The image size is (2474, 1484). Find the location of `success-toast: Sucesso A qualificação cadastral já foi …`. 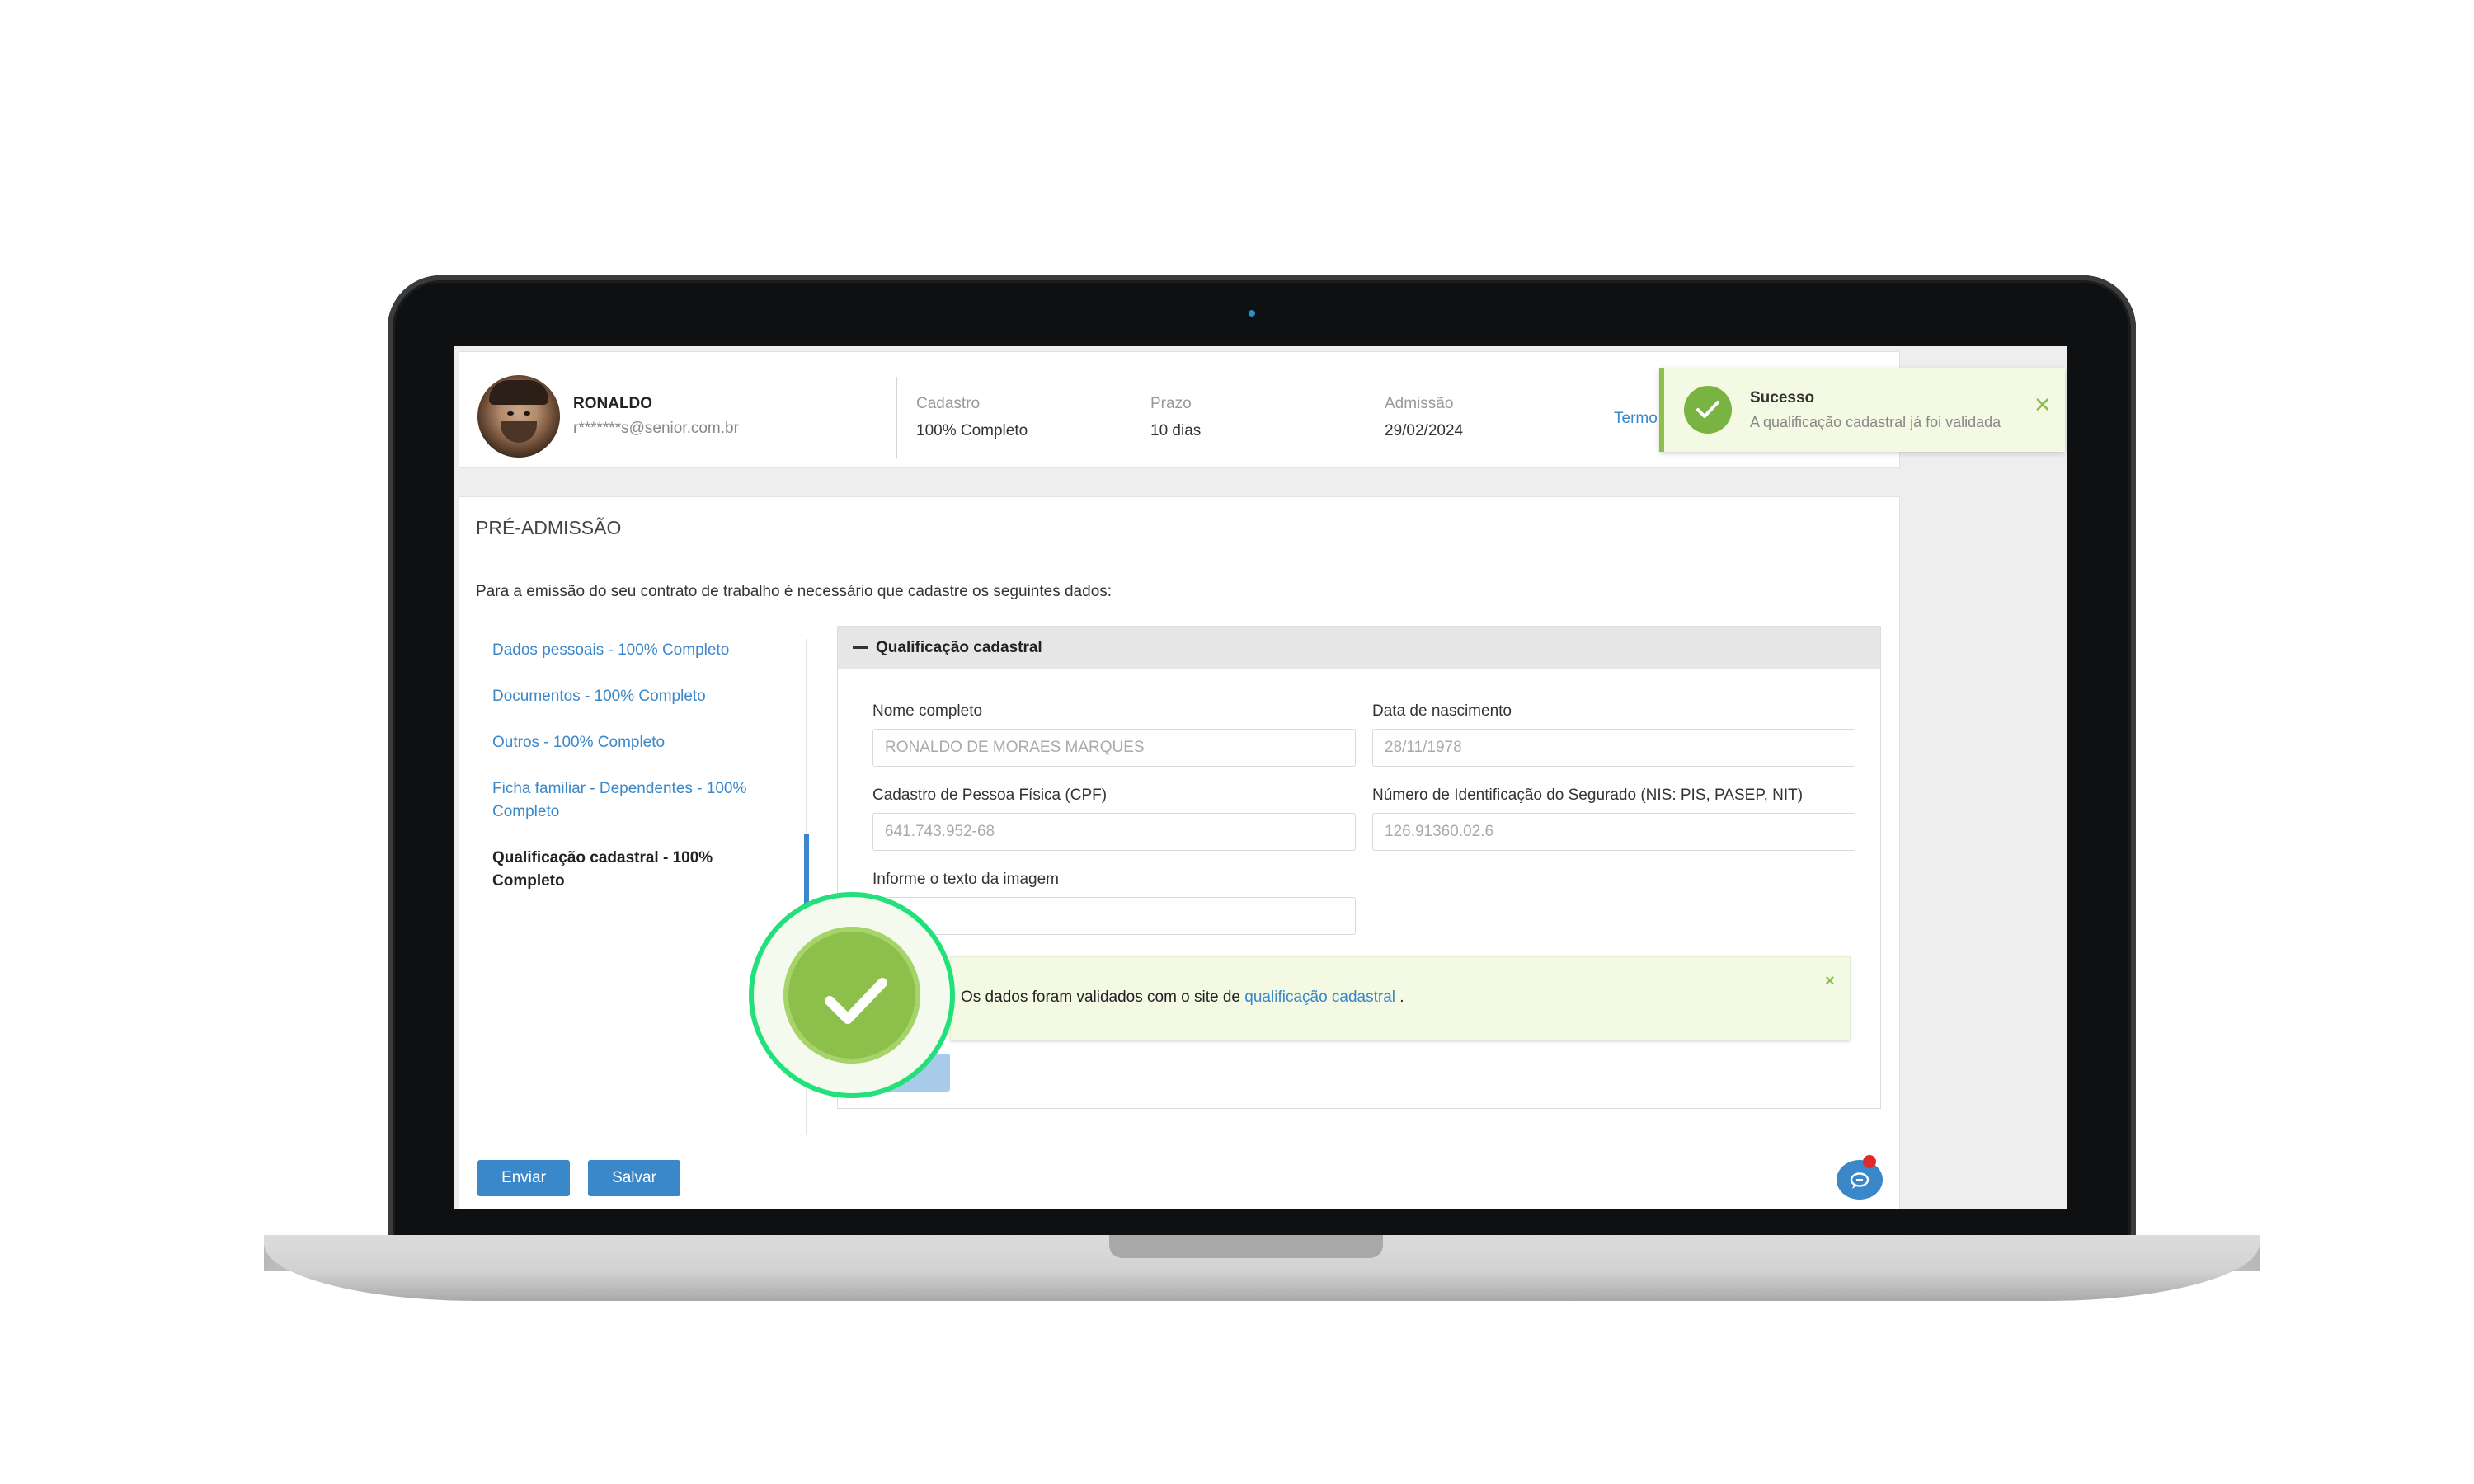

success-toast: Sucesso A qualificação cadastral já foi … is located at coordinates (1862, 410).